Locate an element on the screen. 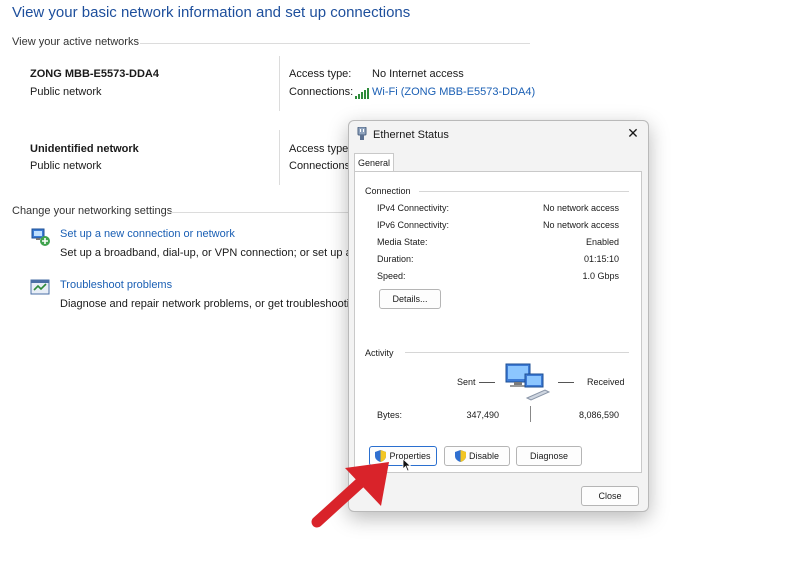  network-computers-icon is located at coordinates (528, 383).